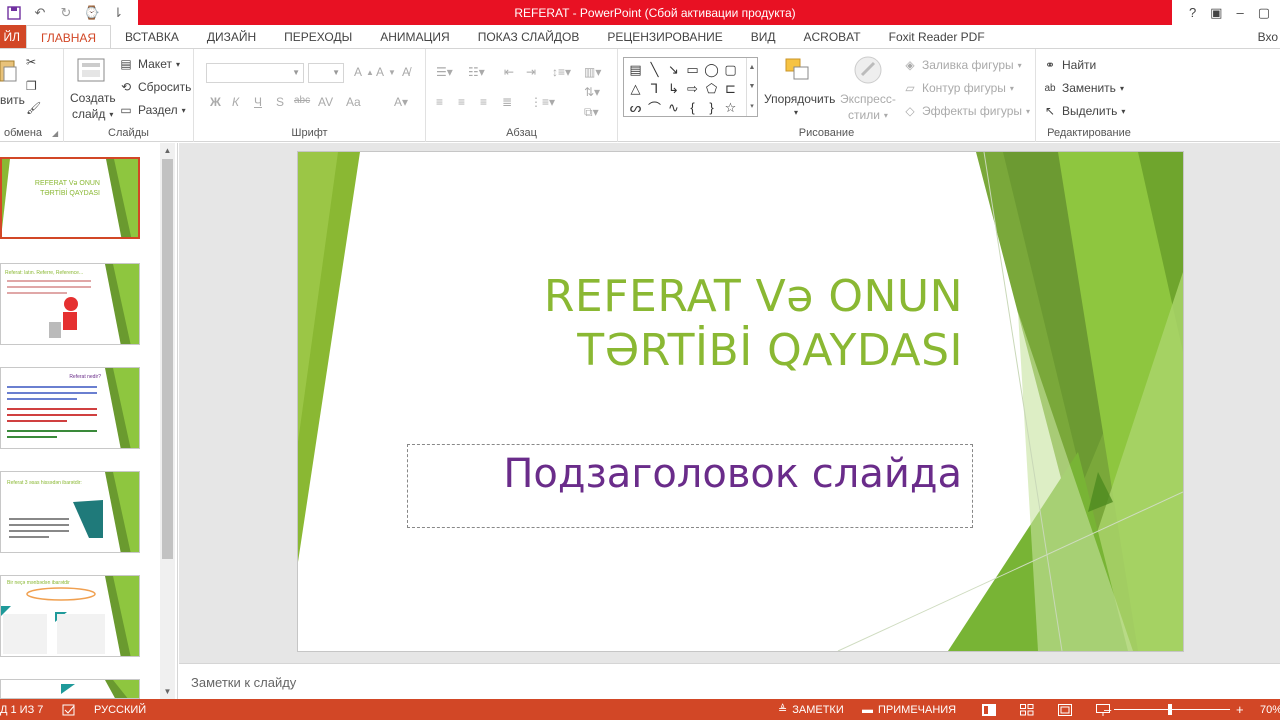 The image size is (1280, 720). What do you see at coordinates (69, 37) in the screenshot?
I see `tab-home: ГЛАВНАЯ` at bounding box center [69, 37].